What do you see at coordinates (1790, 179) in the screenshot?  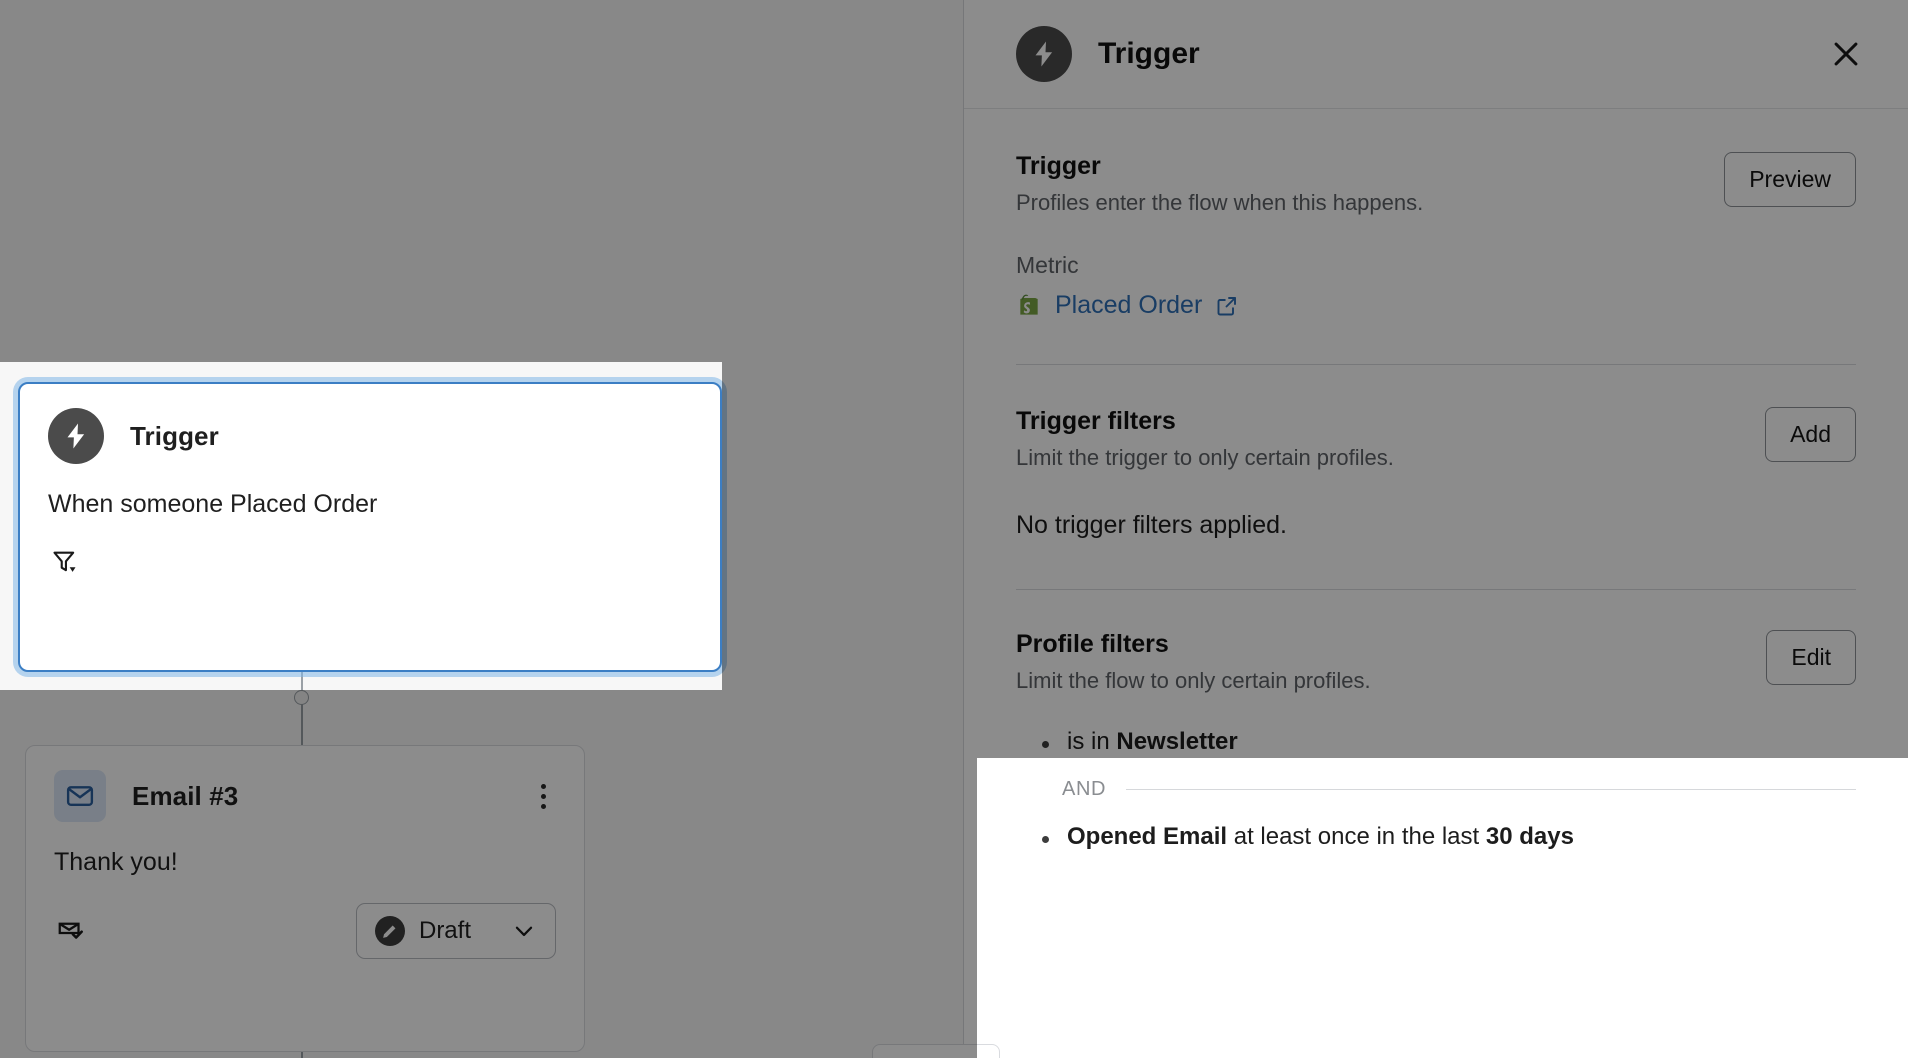 I see `preview-button: Preview` at bounding box center [1790, 179].